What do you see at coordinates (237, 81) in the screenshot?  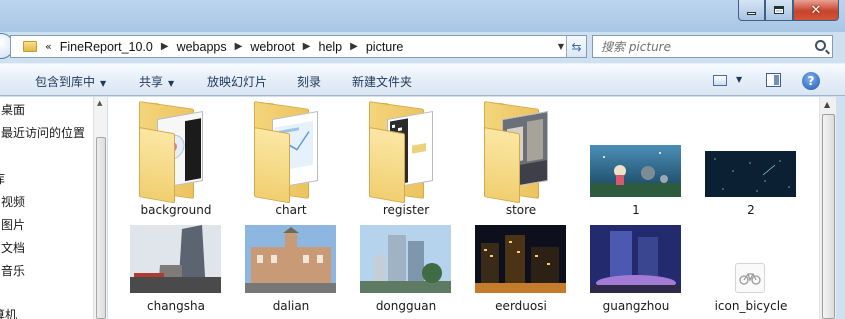 I see `slideshow-button: 放映幻灯片` at bounding box center [237, 81].